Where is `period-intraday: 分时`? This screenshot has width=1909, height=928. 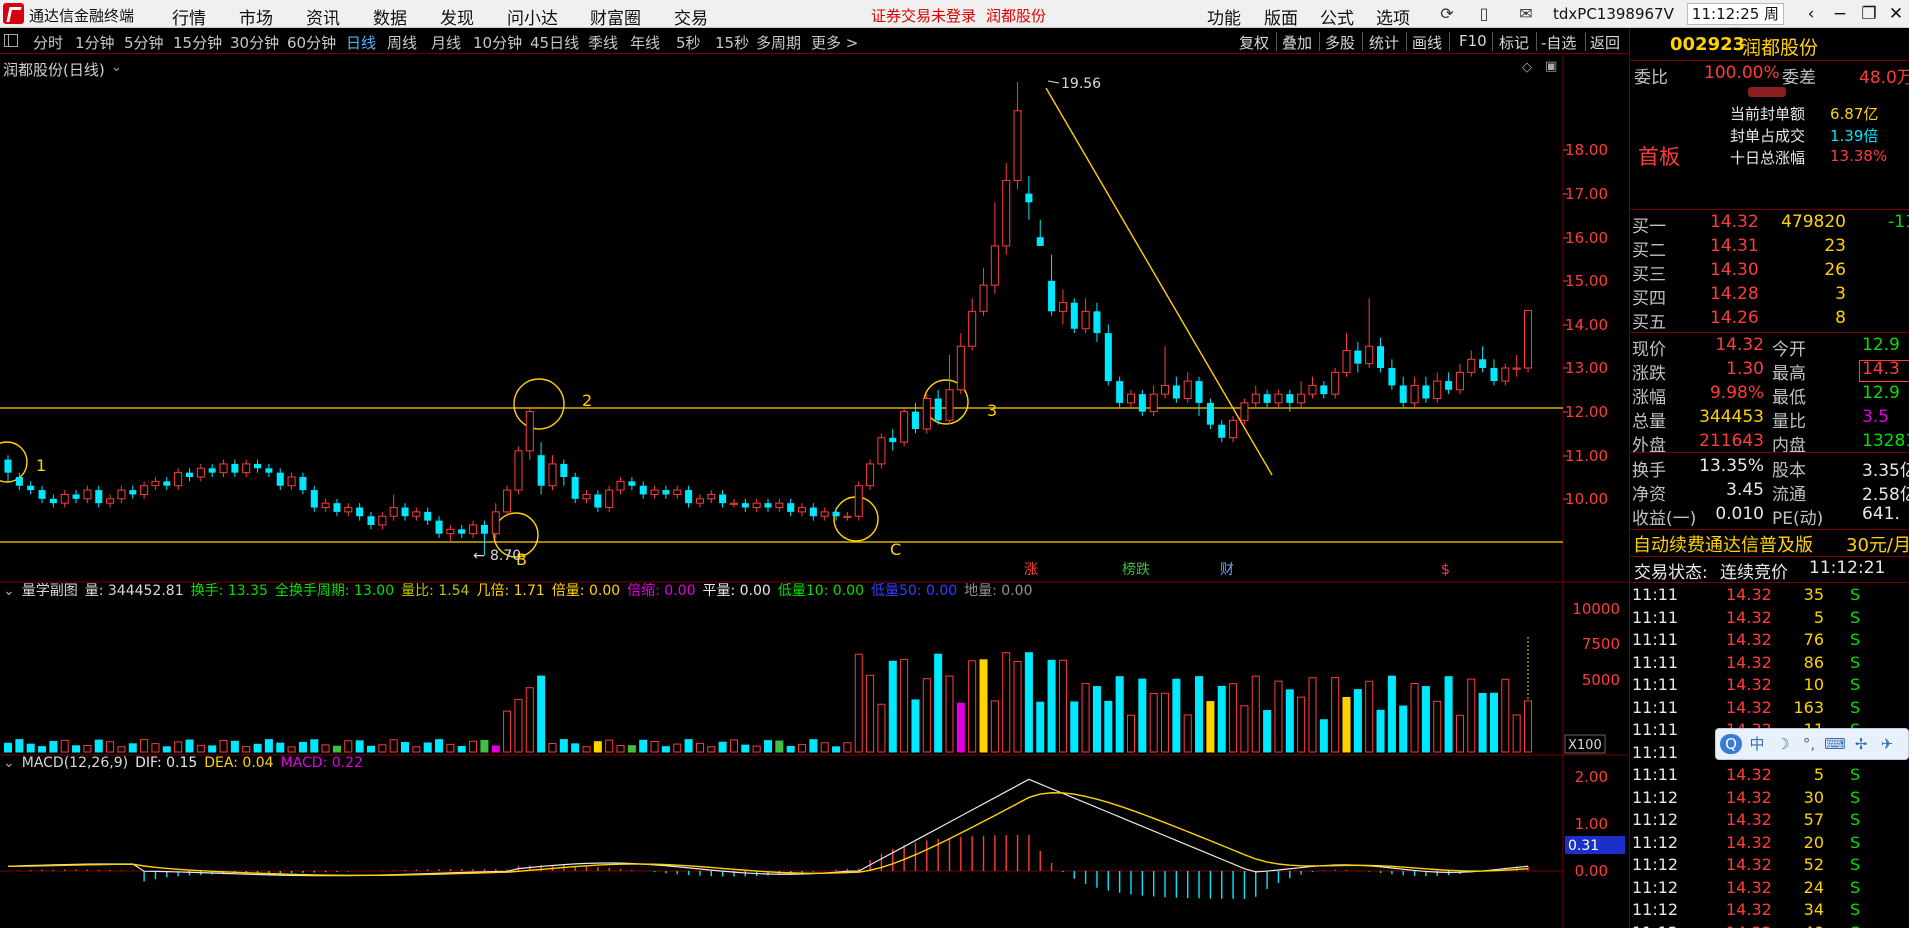 period-intraday: 分时 is located at coordinates (48, 42).